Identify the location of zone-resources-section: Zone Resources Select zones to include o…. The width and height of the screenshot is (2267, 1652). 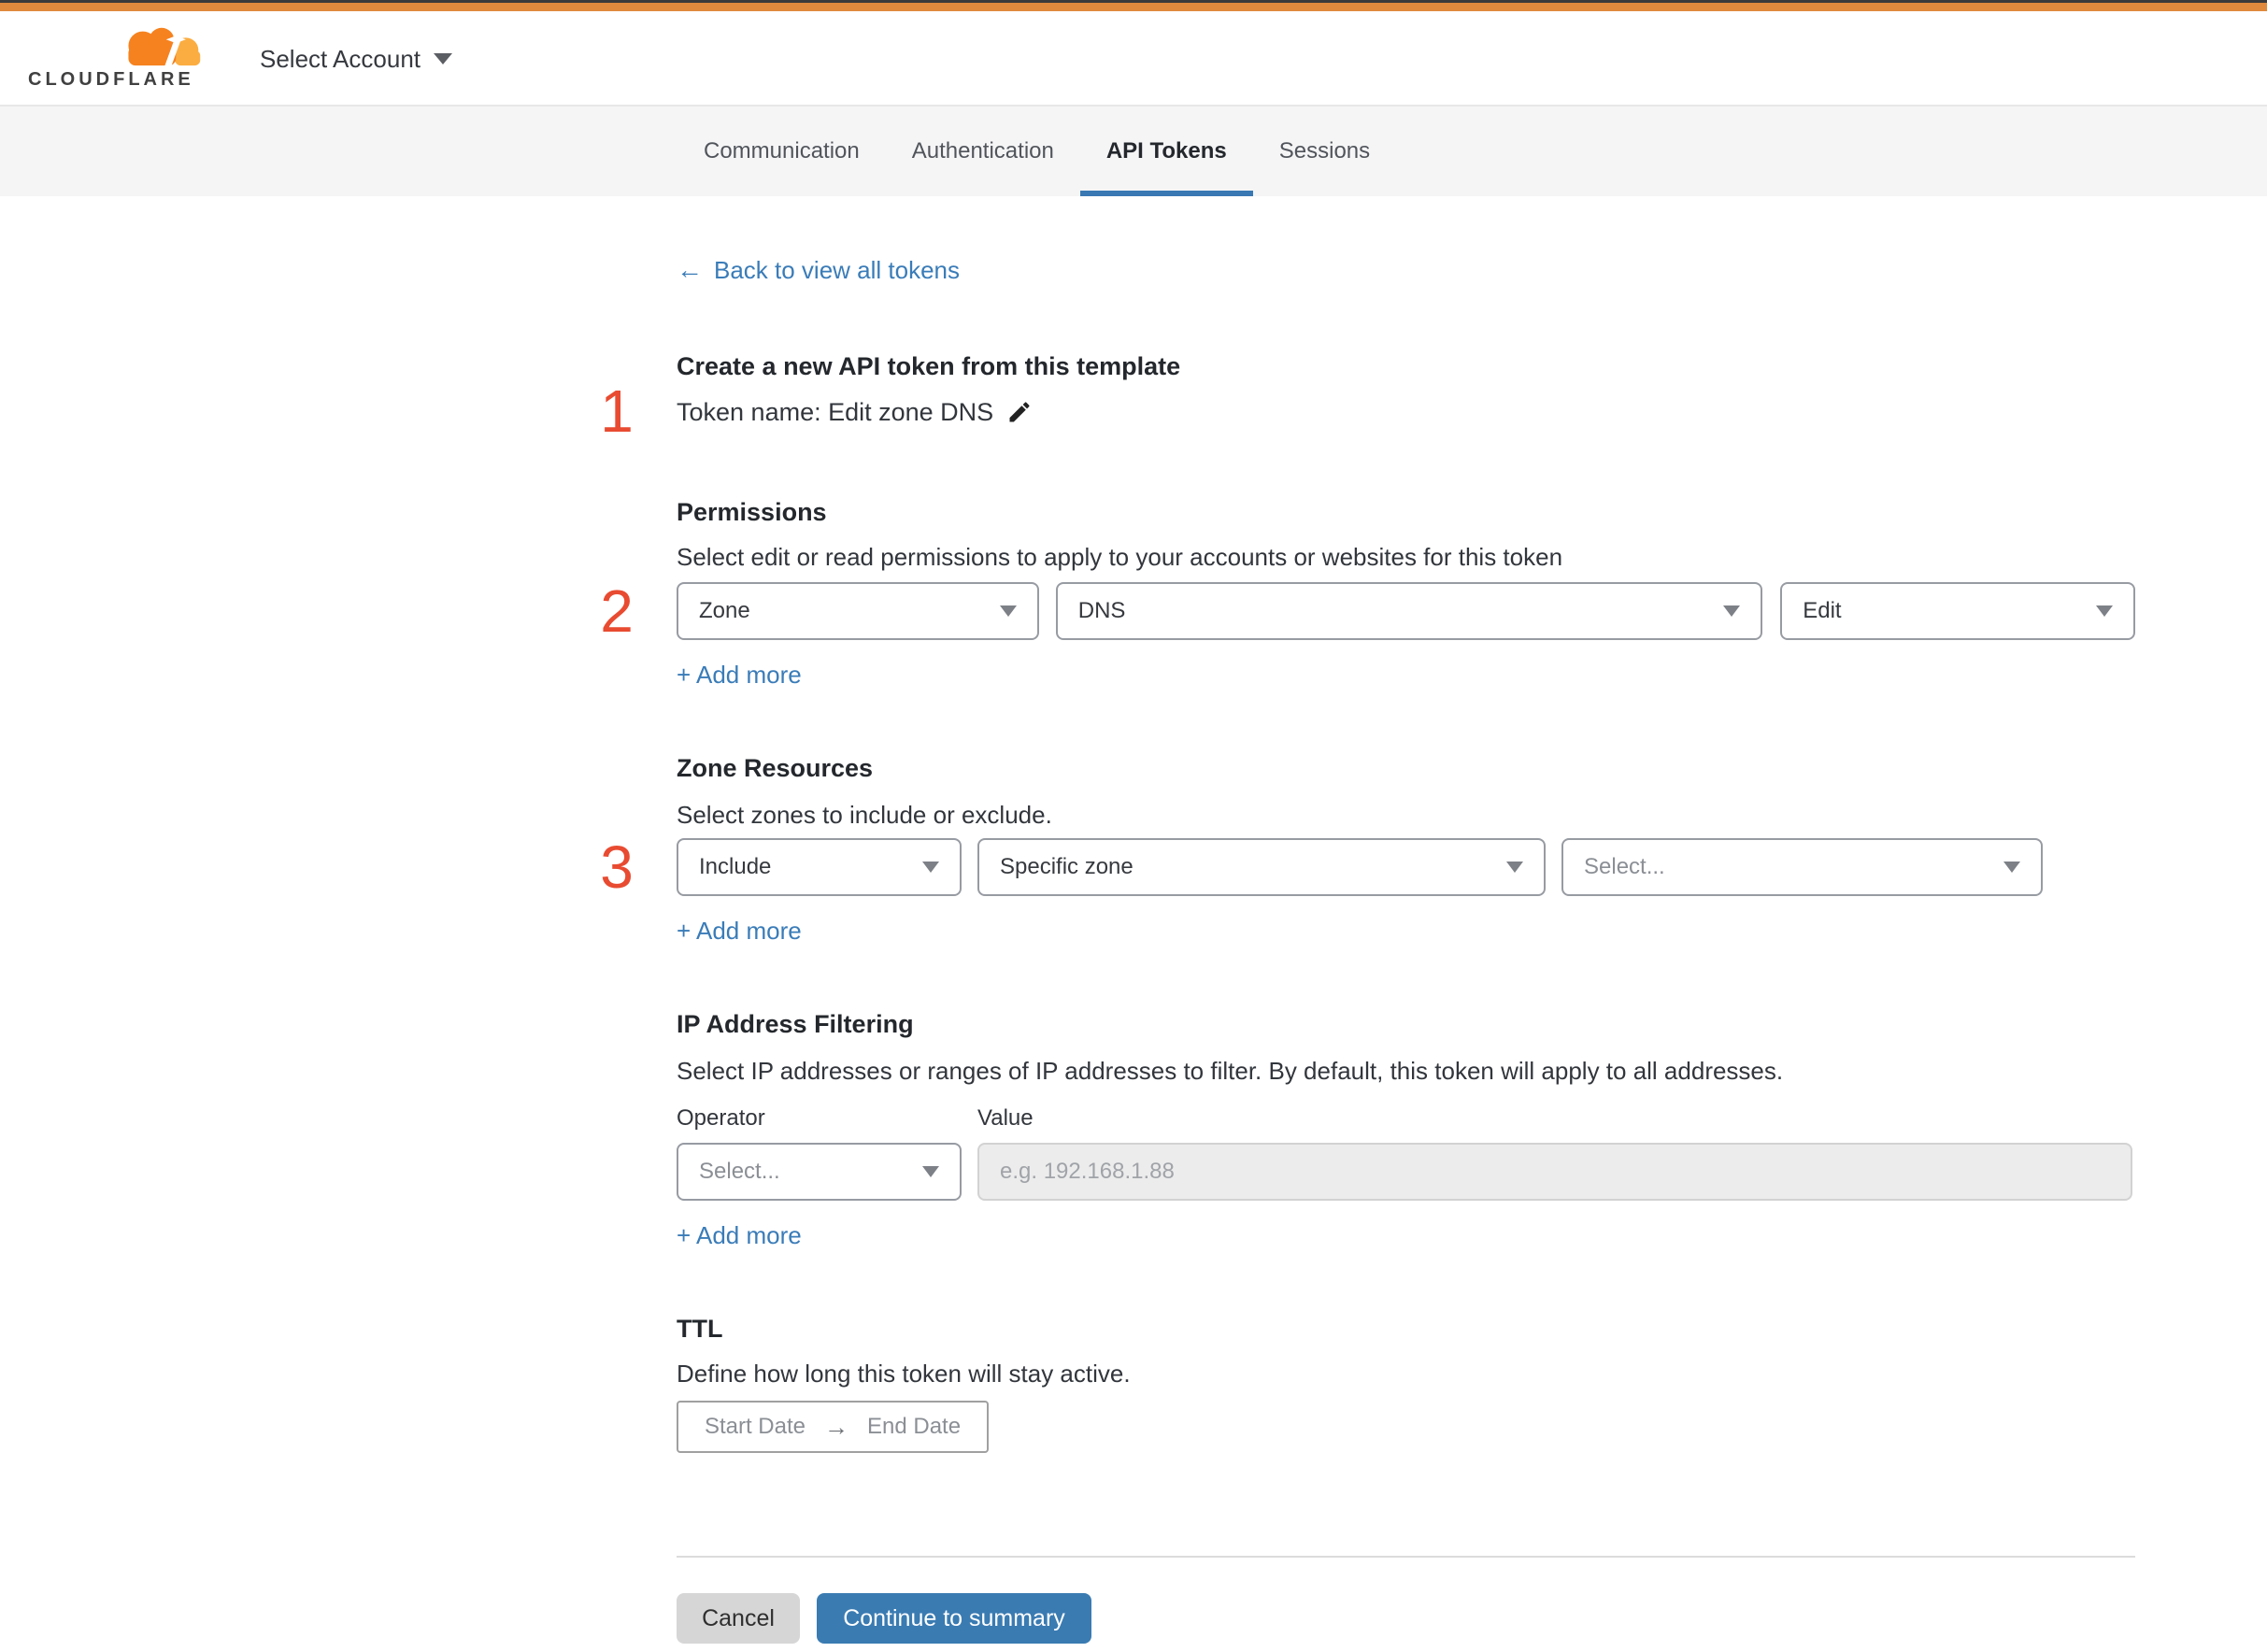
(1368, 850).